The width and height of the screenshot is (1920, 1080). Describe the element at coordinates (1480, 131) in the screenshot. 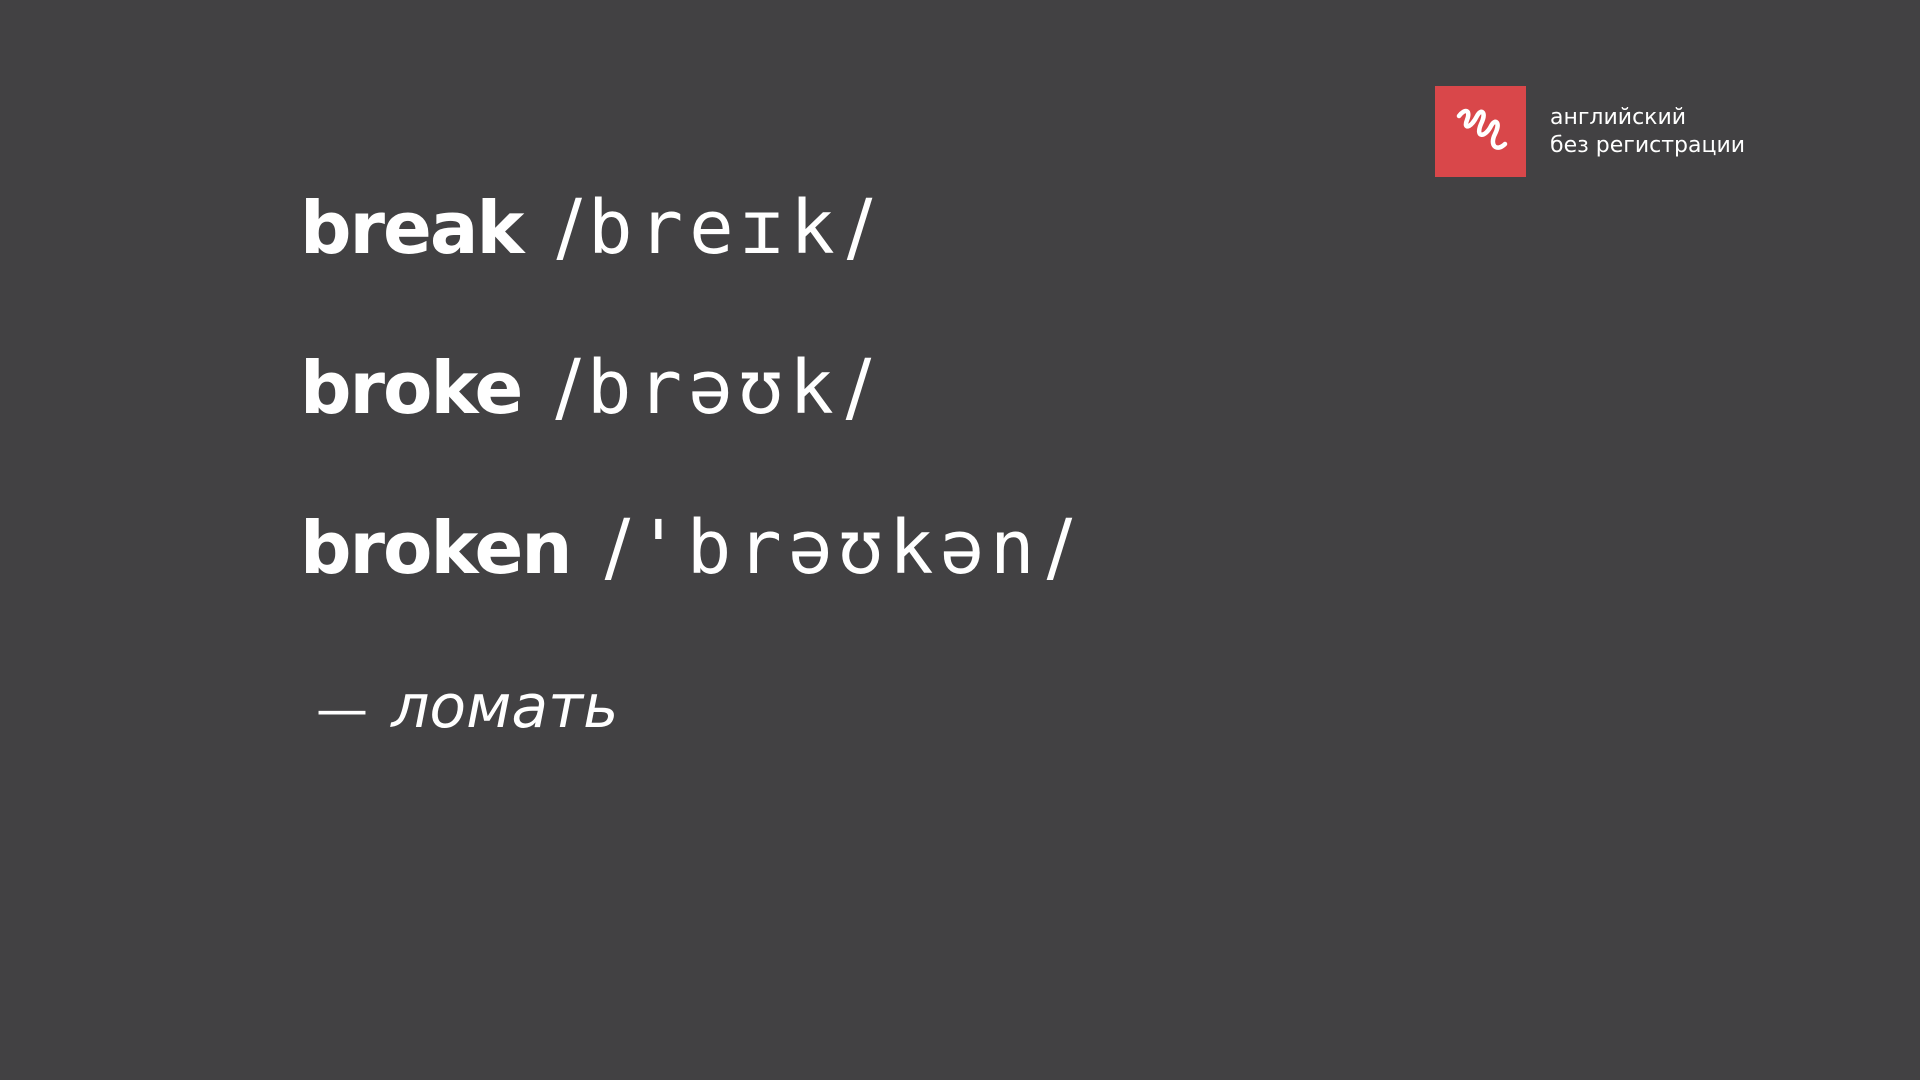

I see `squiggle-logo-icon` at that location.